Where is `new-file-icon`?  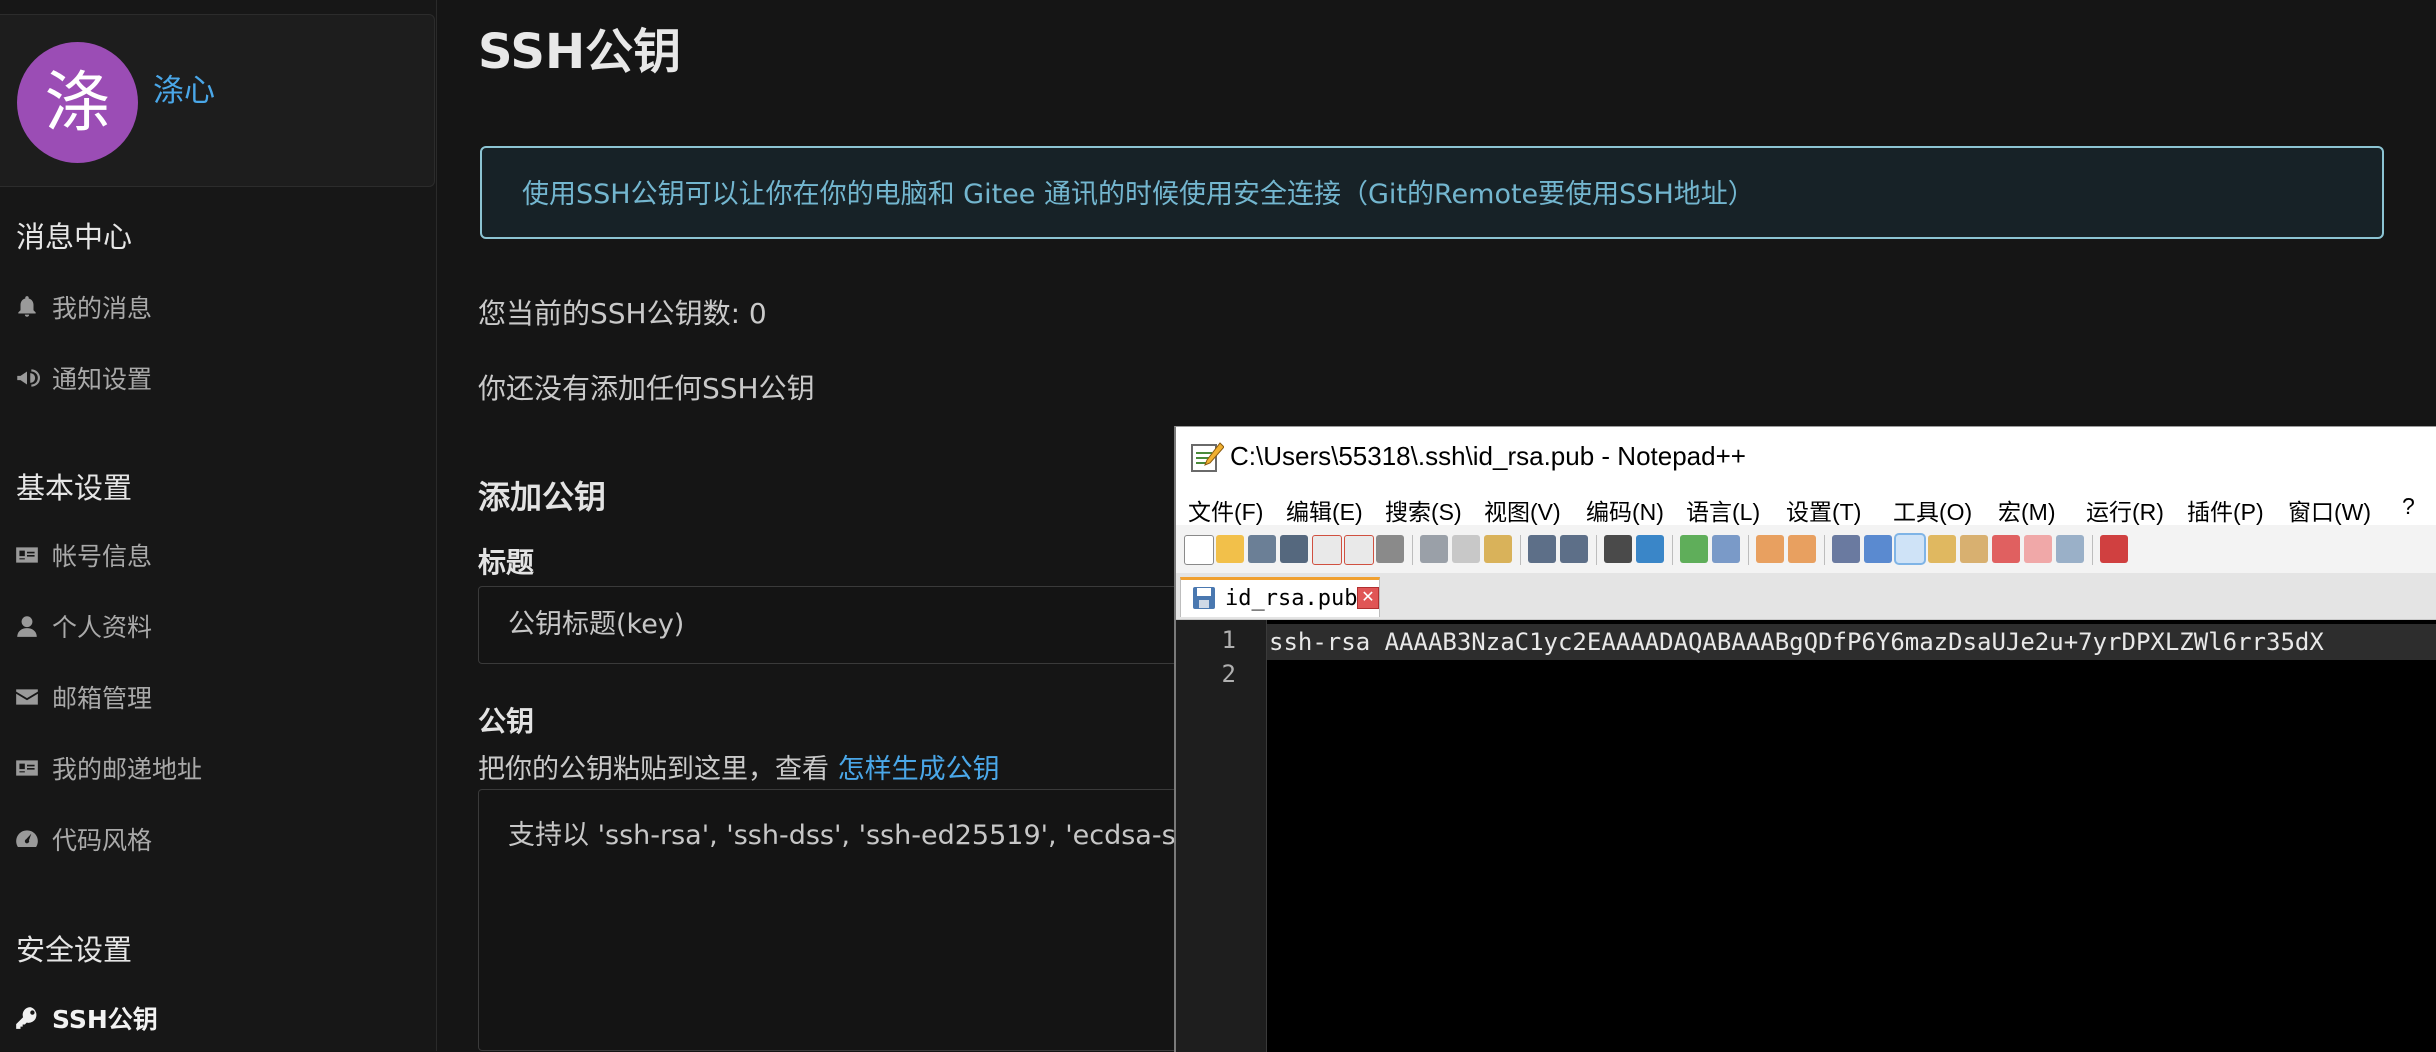 new-file-icon is located at coordinates (1199, 550).